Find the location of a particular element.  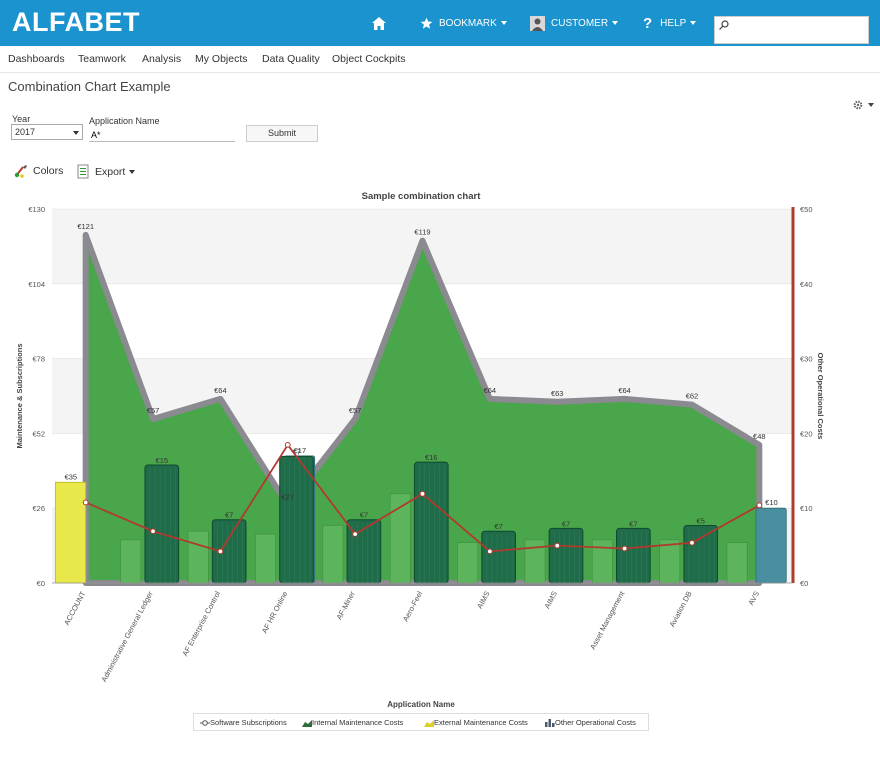

submit-button: Submit is located at coordinates (282, 133).